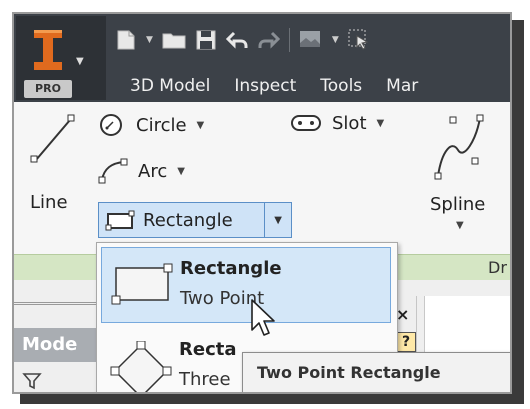 Image resolution: width=530 pixels, height=409 pixels. What do you see at coordinates (208, 349) in the screenshot?
I see `menu-item-title: Recta` at bounding box center [208, 349].